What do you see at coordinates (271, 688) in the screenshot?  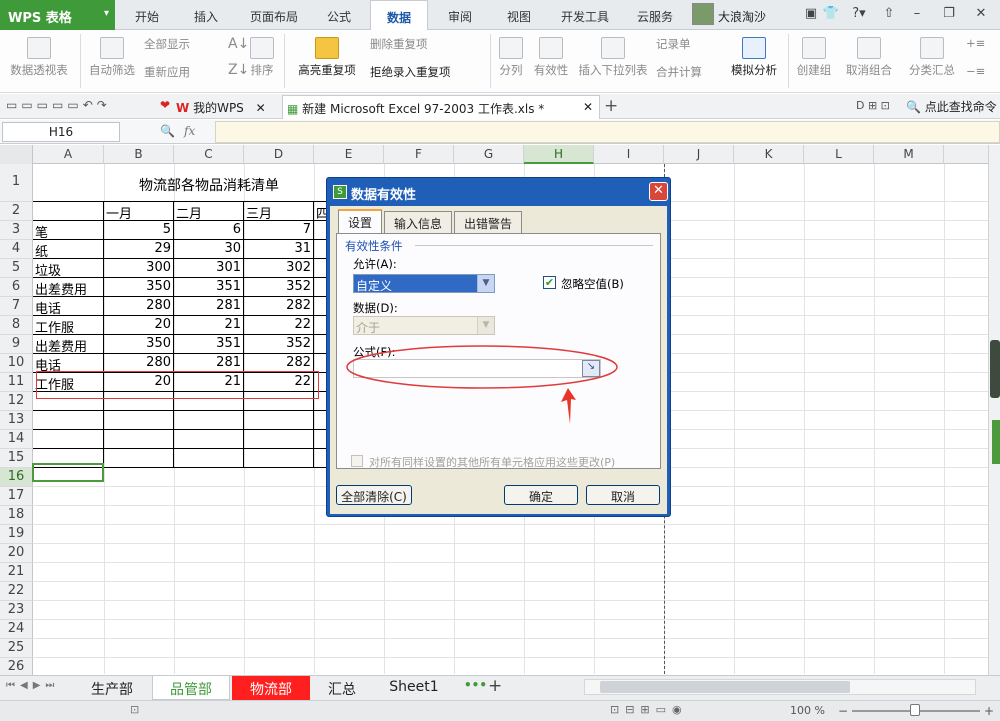 I see `sheet-tab-logistics: 物流部` at bounding box center [271, 688].